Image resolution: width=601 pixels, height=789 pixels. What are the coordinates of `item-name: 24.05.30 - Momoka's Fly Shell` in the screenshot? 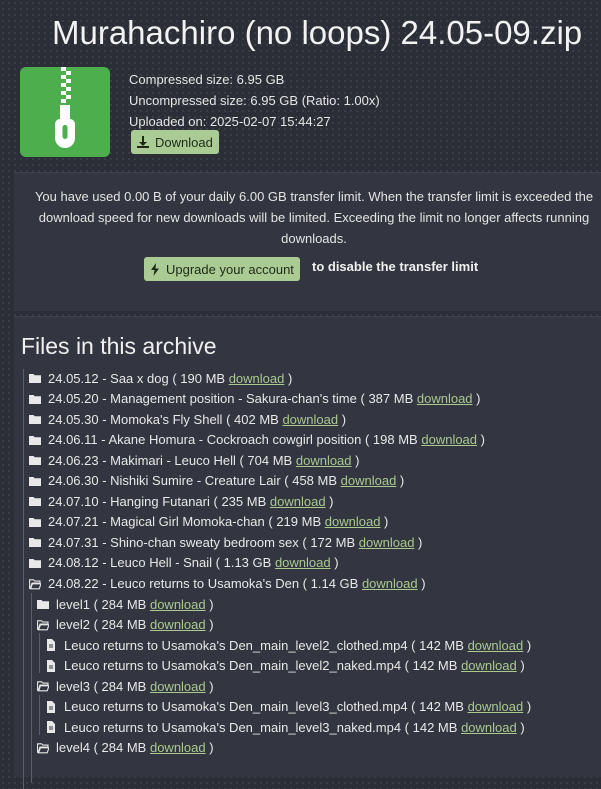 It's located at (135, 419).